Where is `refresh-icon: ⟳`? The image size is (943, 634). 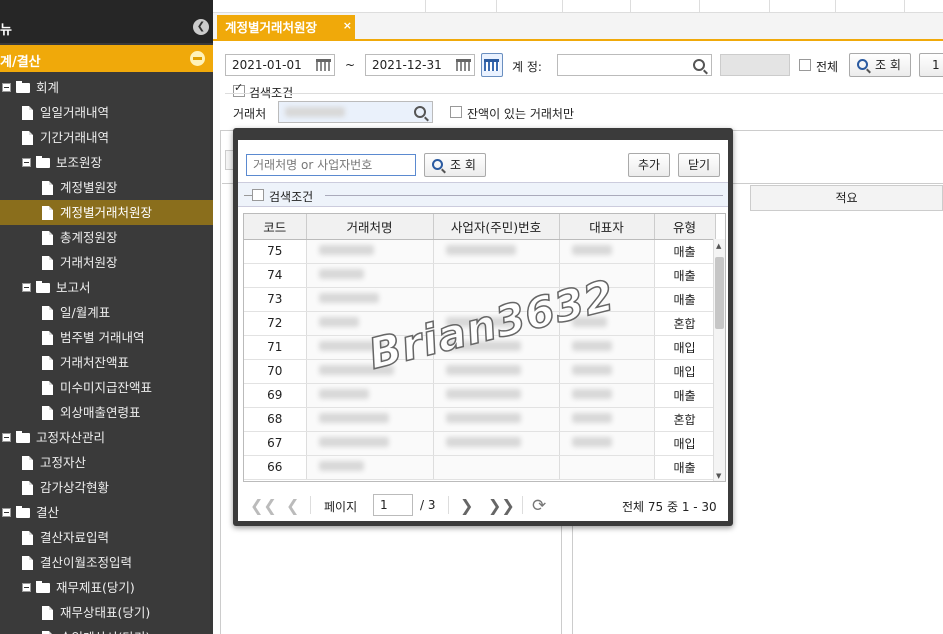
refresh-icon: ⟳ is located at coordinates (539, 506).